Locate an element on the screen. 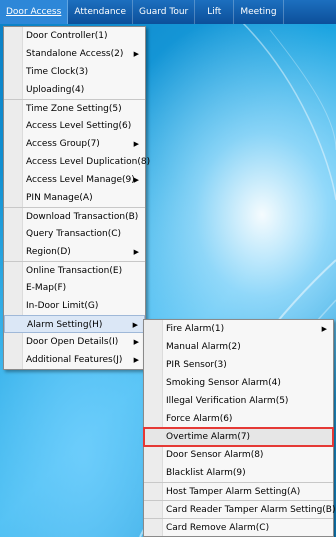 The width and height of the screenshot is (336, 537). menu-item-time-zone-setting: Time Zone Setting(5) is located at coordinates (74, 108).